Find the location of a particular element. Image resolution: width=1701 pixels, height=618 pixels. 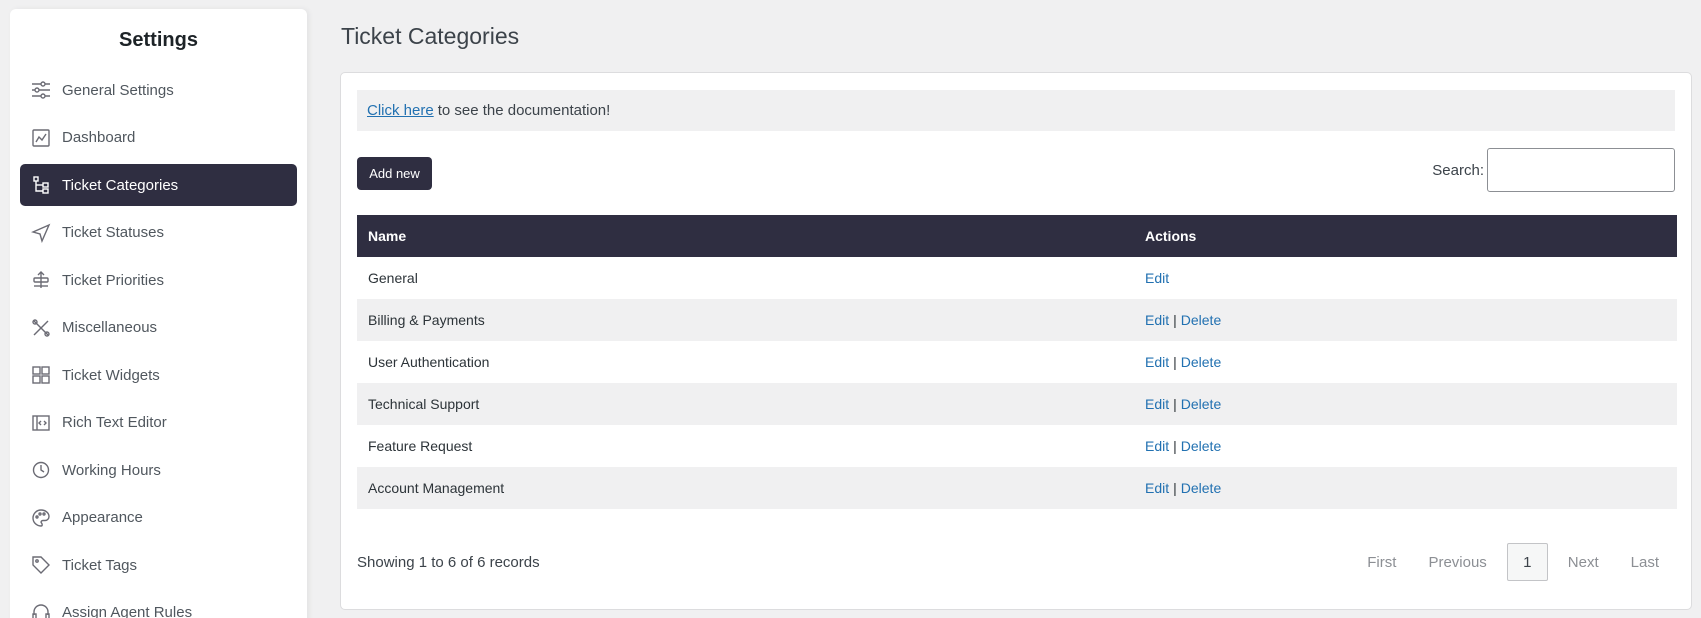

chart-icon is located at coordinates (41, 138).